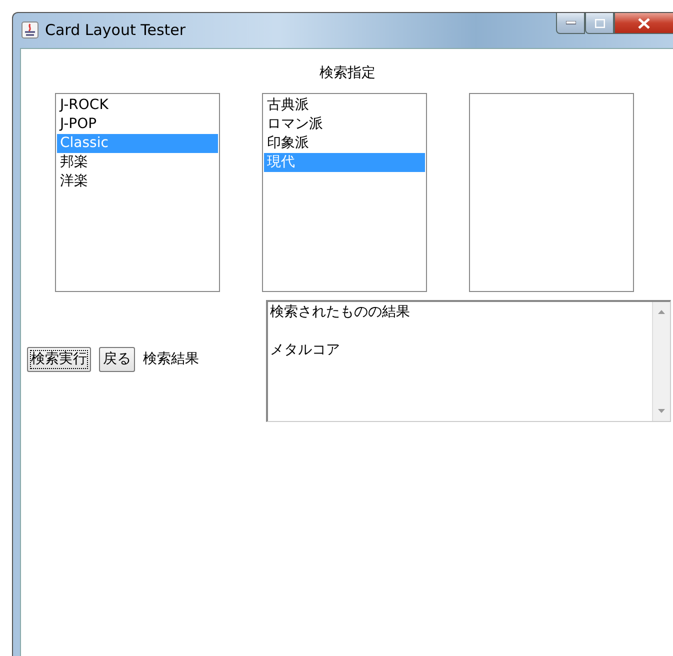  What do you see at coordinates (30, 30) in the screenshot?
I see `java-cup-icon` at bounding box center [30, 30].